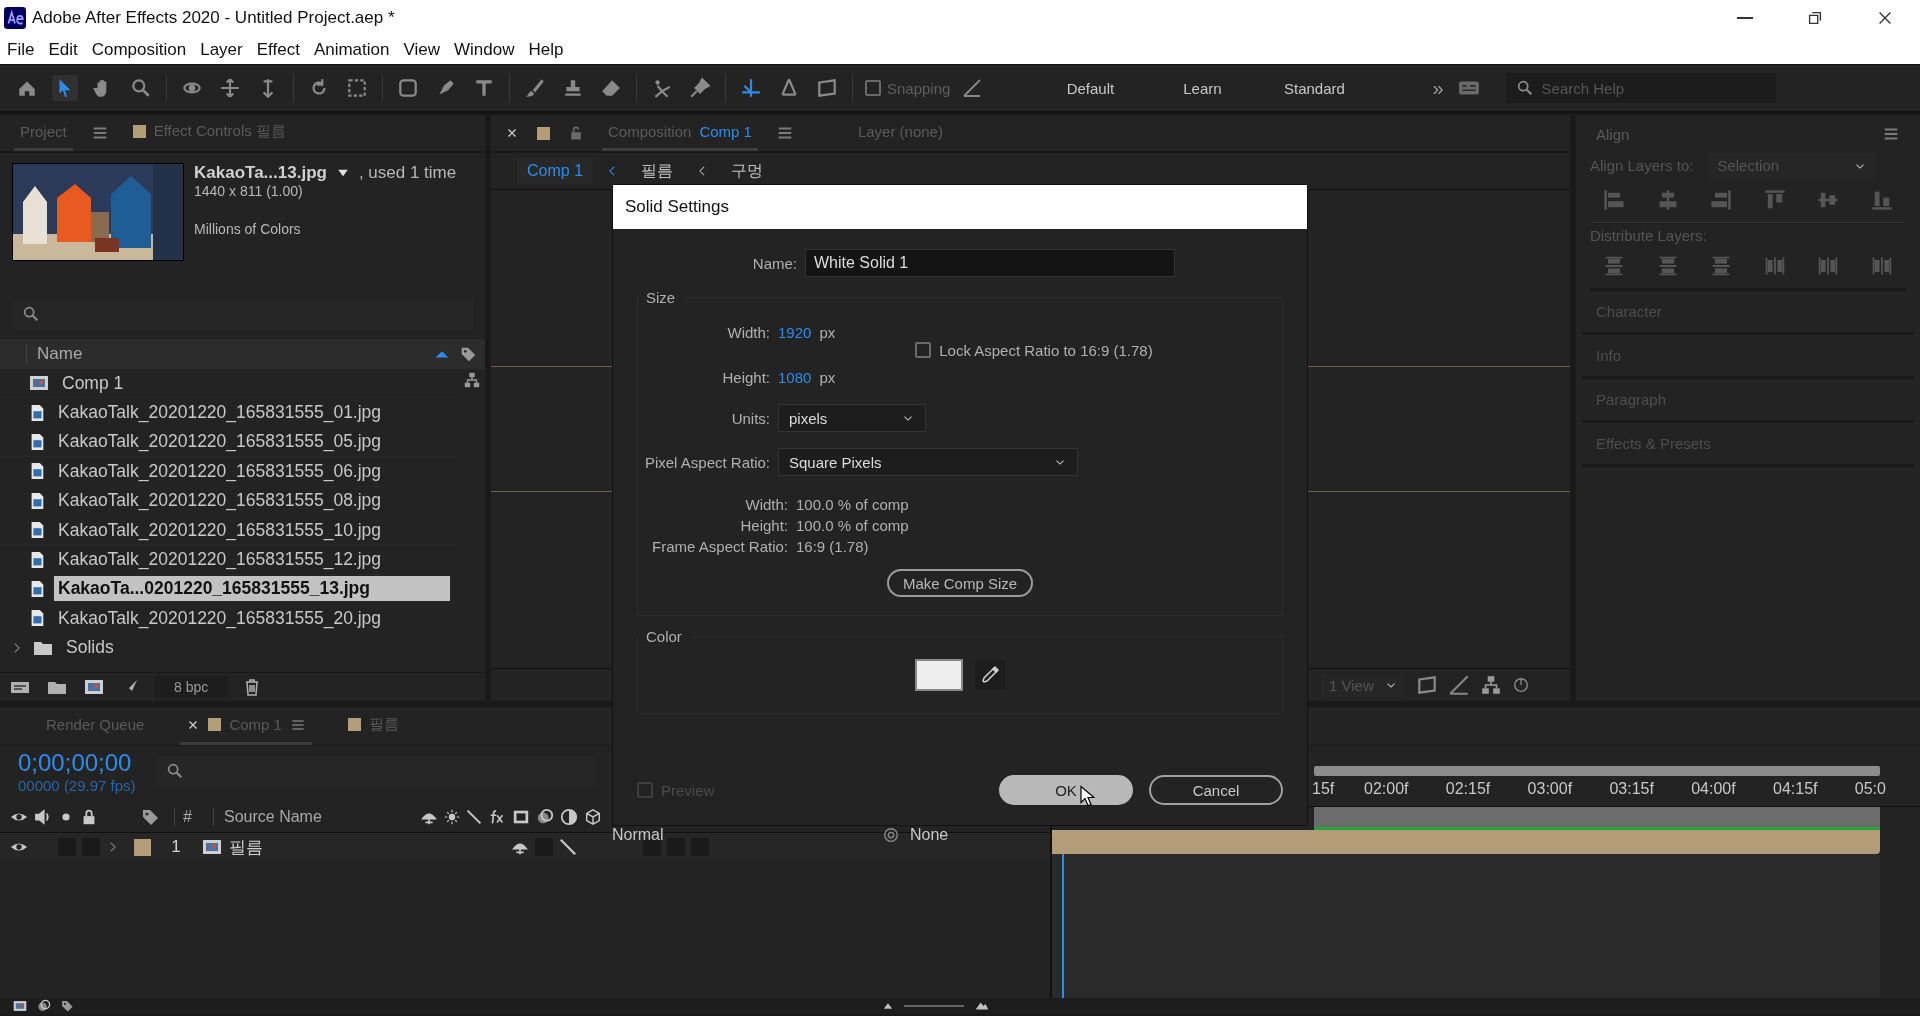 This screenshot has width=1920, height=1016. Describe the element at coordinates (990, 263) in the screenshot. I see `name-field: White Solid 1` at that location.